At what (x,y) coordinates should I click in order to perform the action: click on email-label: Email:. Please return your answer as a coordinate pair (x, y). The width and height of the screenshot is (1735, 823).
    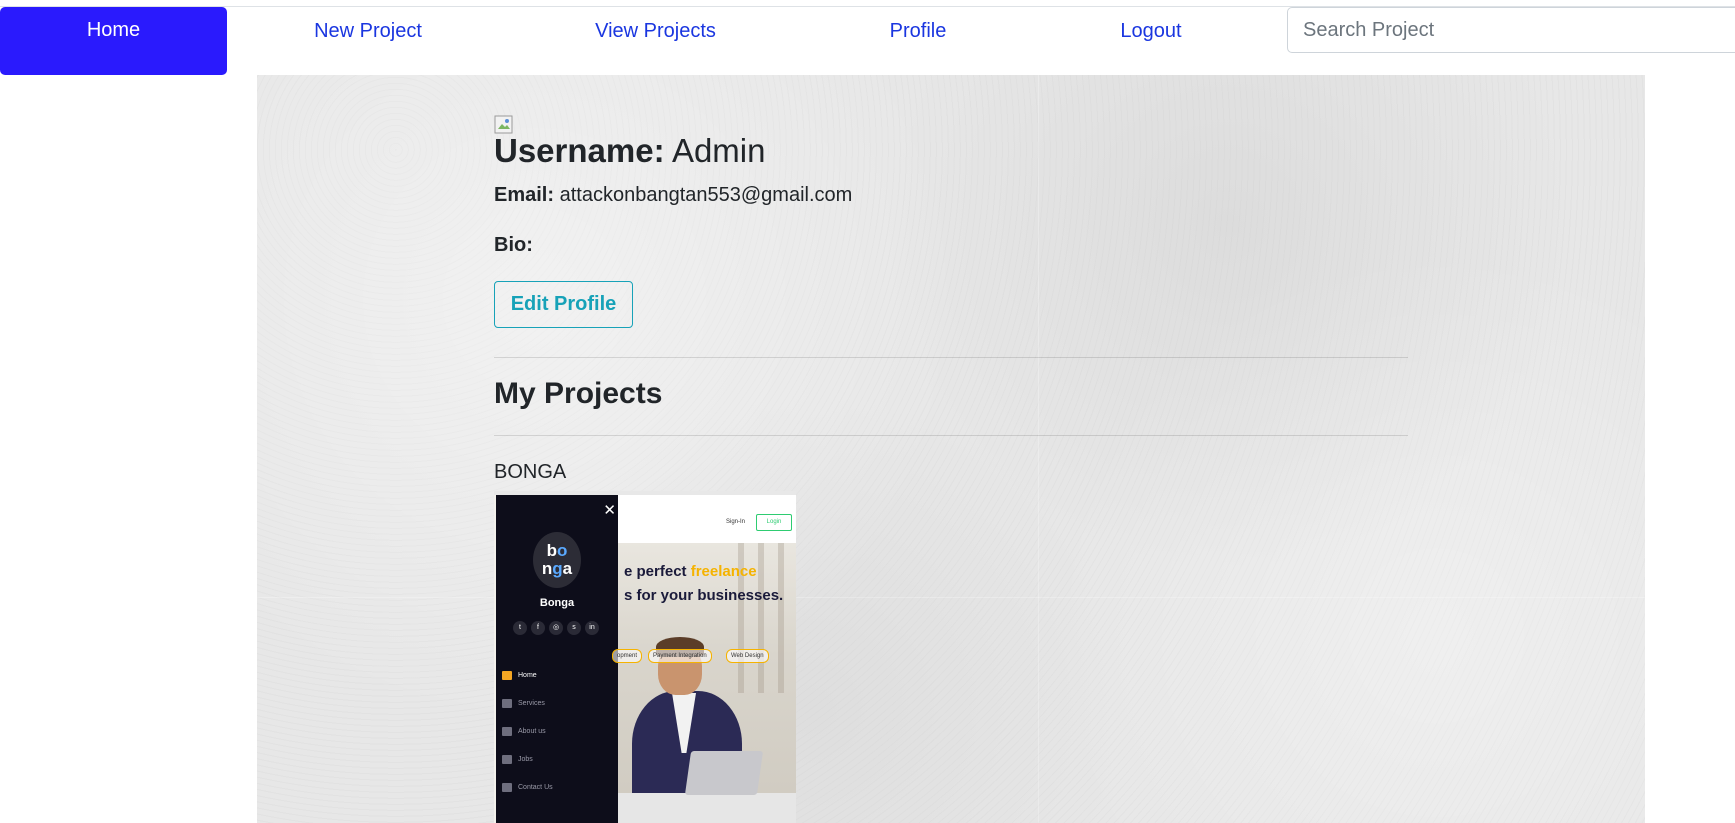
    Looking at the image, I should click on (524, 195).